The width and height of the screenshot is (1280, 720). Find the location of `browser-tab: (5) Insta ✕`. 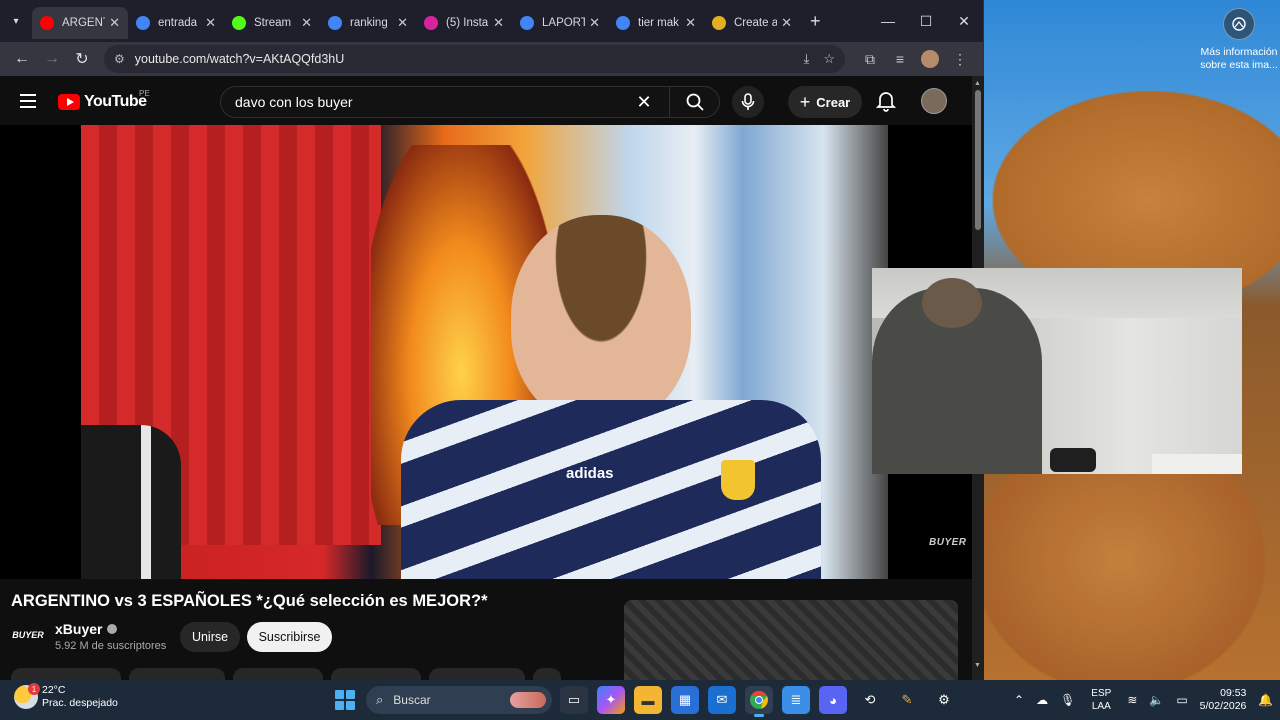

browser-tab: (5) Insta ✕ is located at coordinates (464, 23).